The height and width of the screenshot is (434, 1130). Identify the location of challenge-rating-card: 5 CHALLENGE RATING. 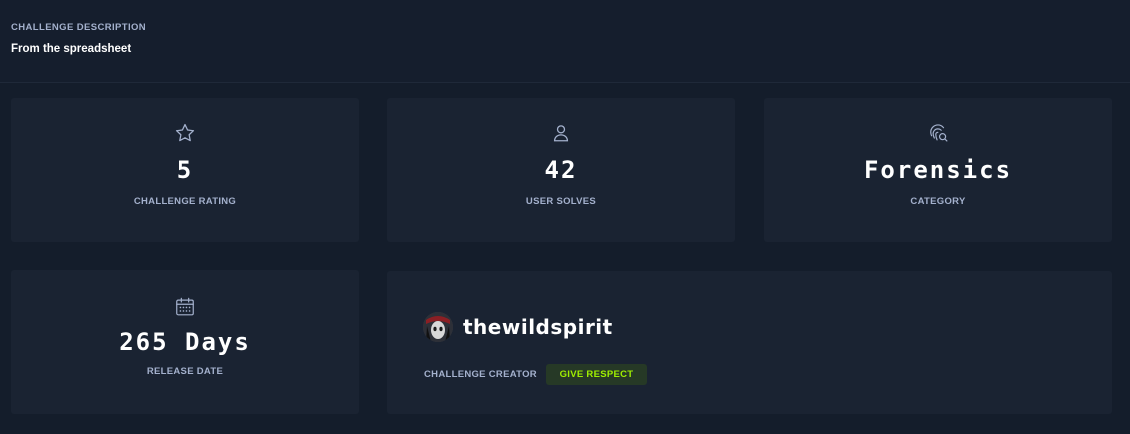
(185, 170).